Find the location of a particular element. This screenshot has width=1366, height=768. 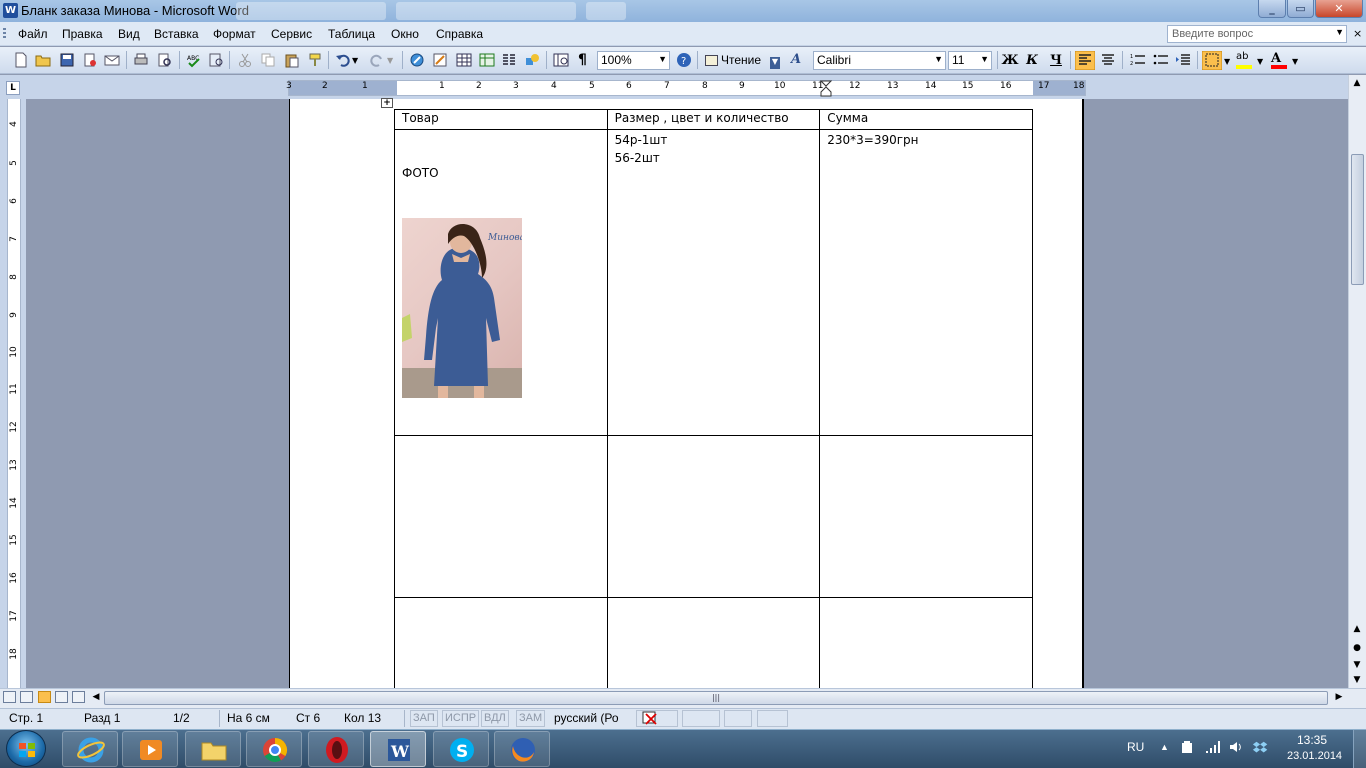

word-app-icon: W is located at coordinates (10, 10).